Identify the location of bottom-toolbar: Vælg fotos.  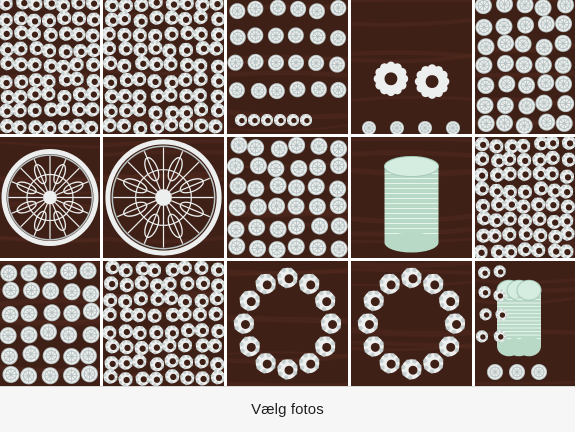
(287, 409).